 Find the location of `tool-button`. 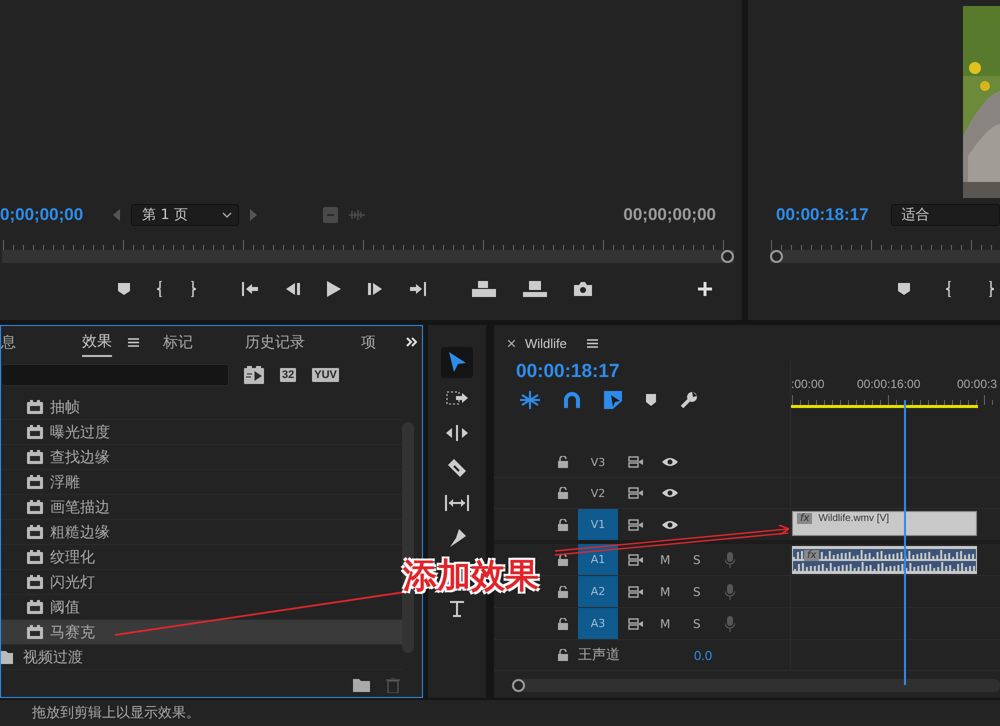

tool-button is located at coordinates (457, 362).